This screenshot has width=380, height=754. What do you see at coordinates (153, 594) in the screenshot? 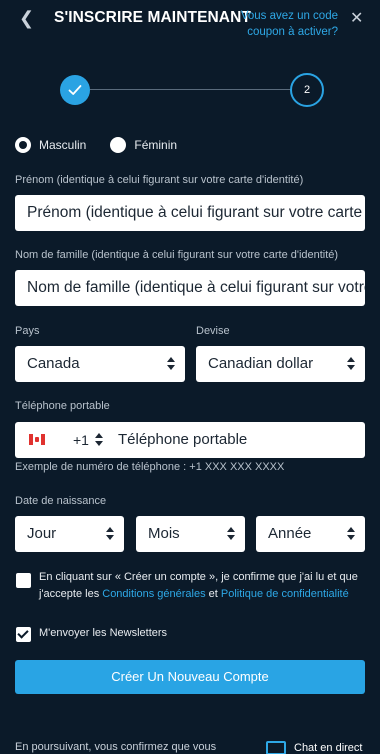
I see `terms-conditions-link: Conditions générales` at bounding box center [153, 594].